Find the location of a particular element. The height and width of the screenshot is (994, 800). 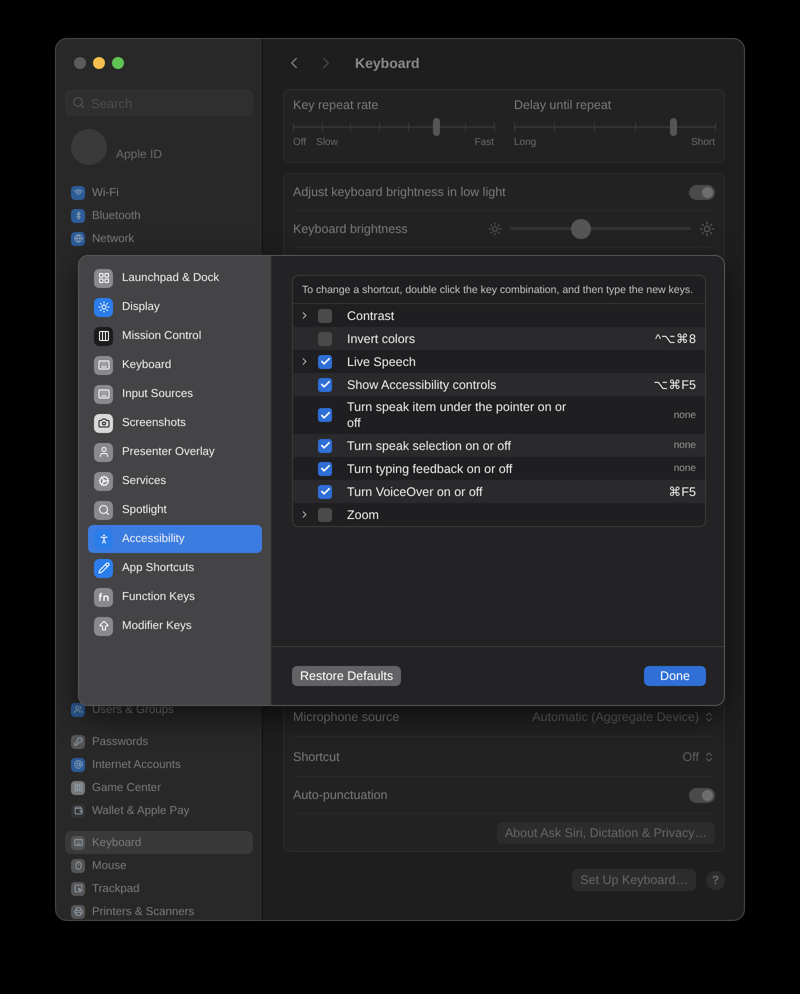

slider-caption: Fast is located at coordinates (484, 142).